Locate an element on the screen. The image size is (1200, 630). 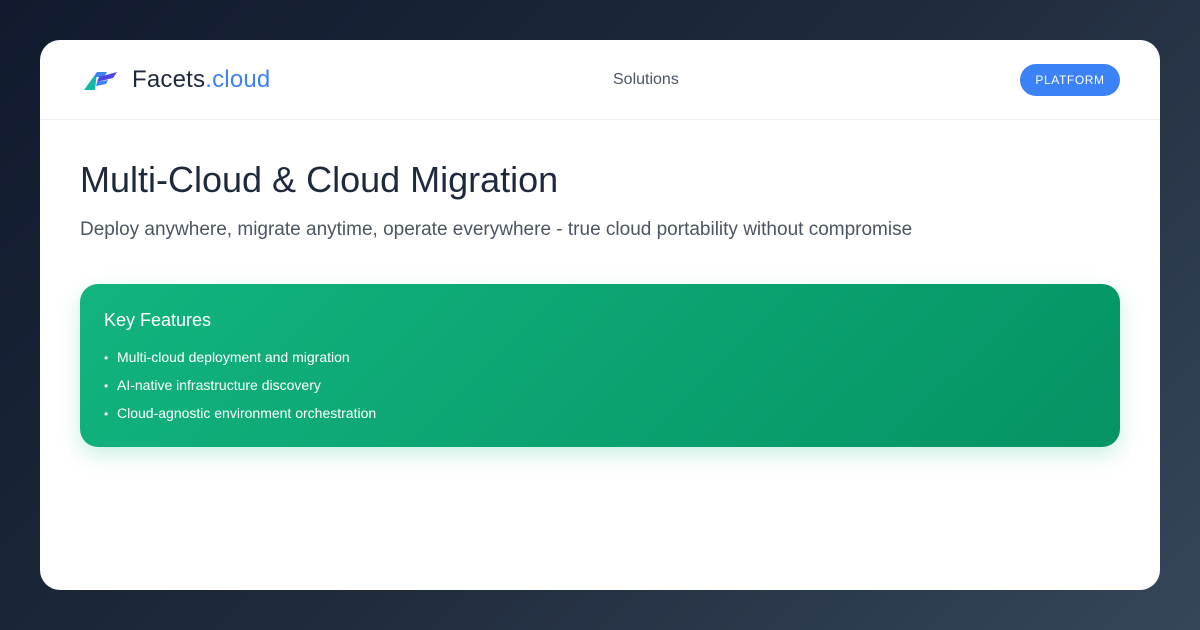
brand-suffix: .cloud is located at coordinates (238, 79).